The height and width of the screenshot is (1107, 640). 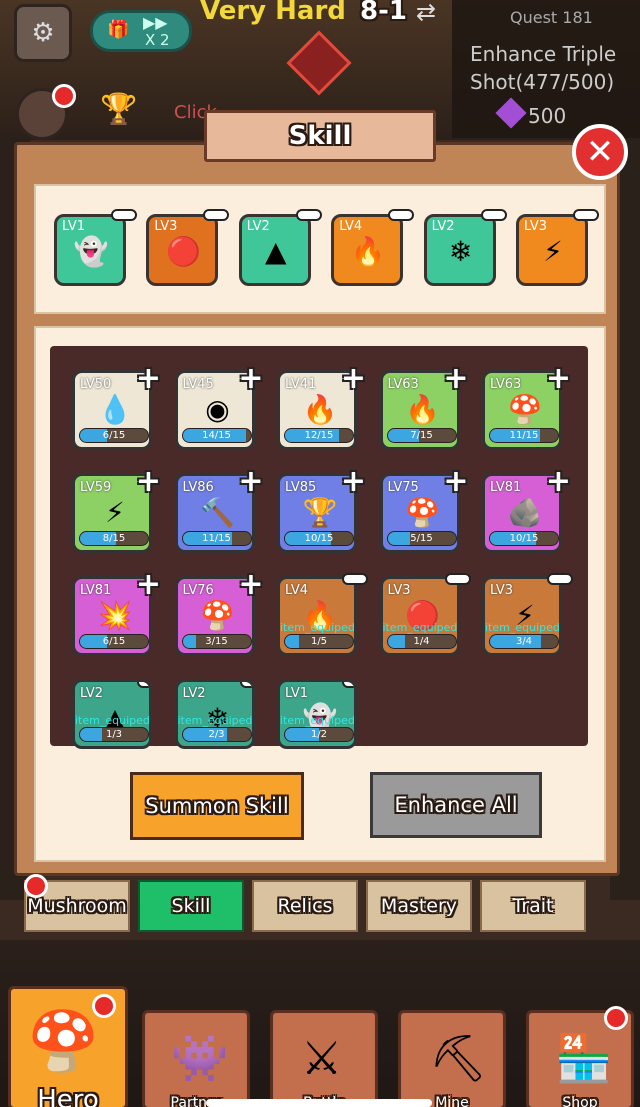 I want to click on skill-progress-bar: 8/15, so click(x=114, y=538).